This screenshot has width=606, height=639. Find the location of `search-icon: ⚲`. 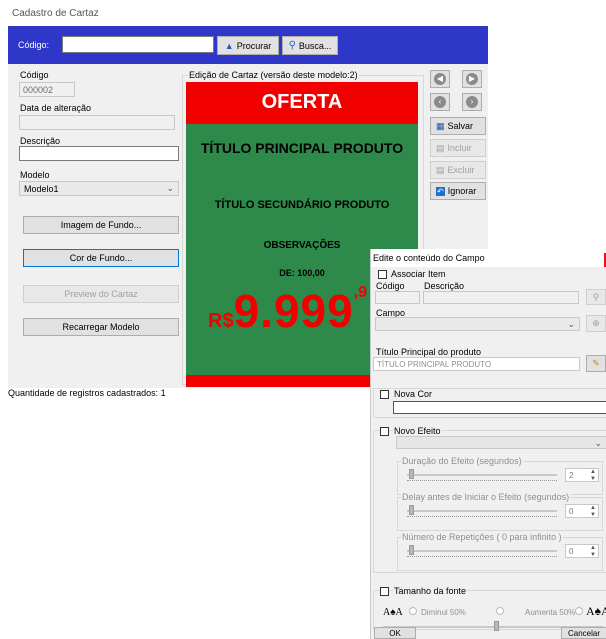

search-icon: ⚲ is located at coordinates (596, 297).